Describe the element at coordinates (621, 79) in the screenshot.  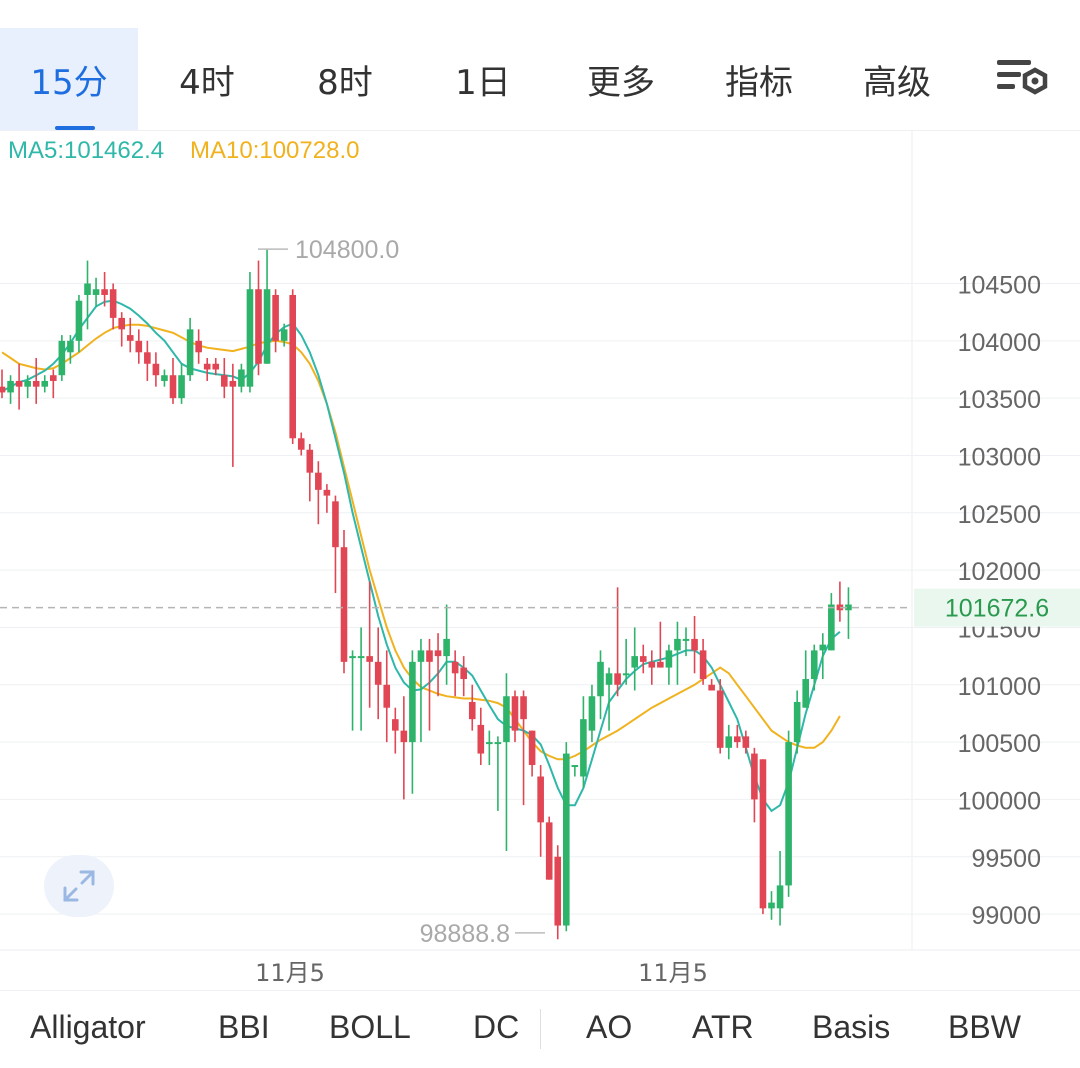
I see `tab-more: 更多` at that location.